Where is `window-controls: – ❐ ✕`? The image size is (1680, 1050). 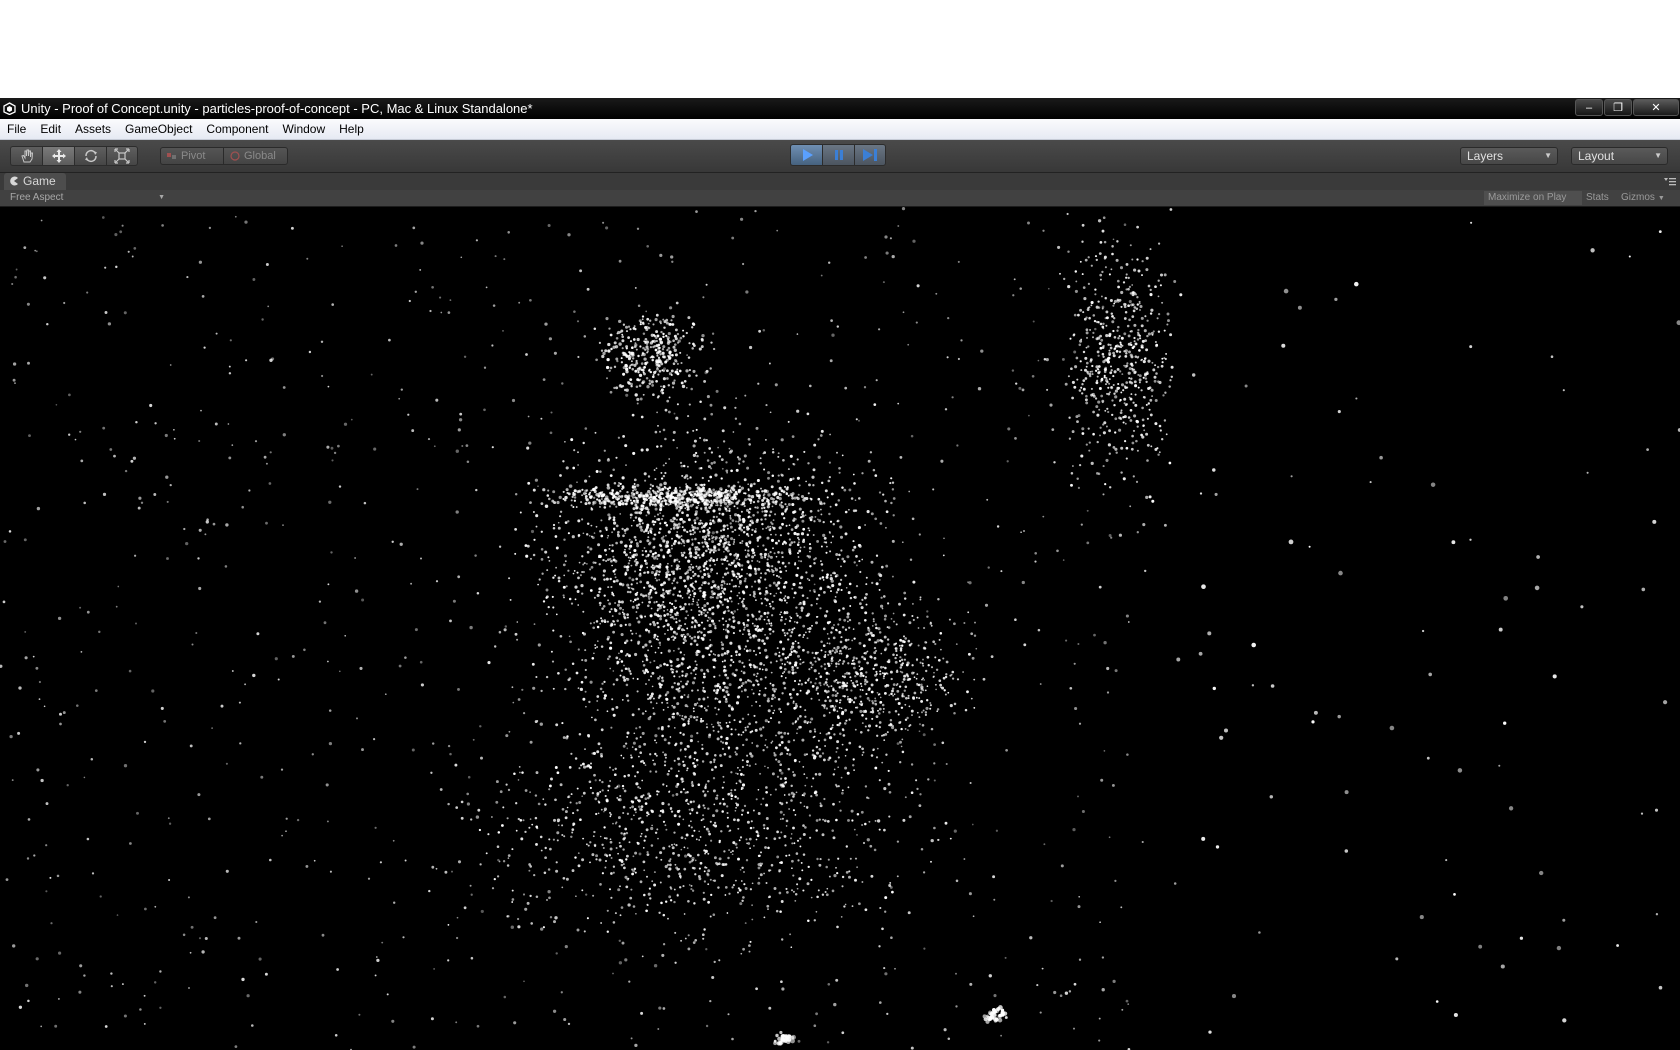 window-controls: – ❐ ✕ is located at coordinates (1627, 108).